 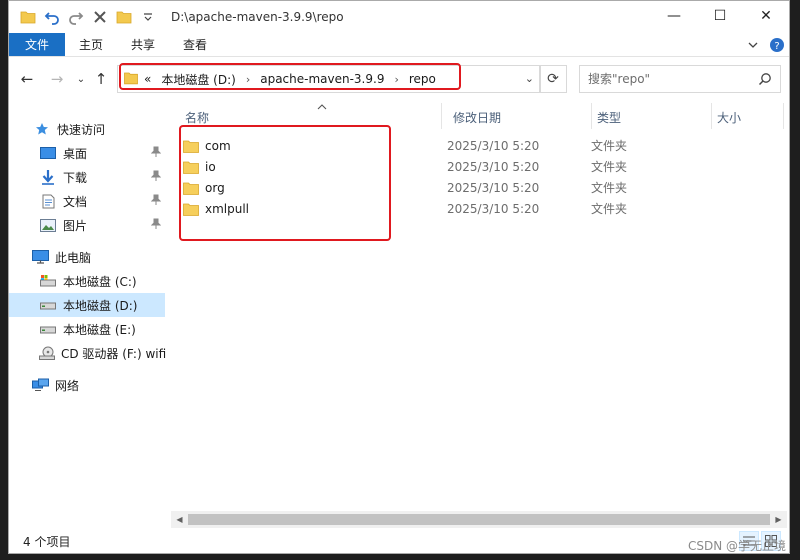 I want to click on sidebar-item-label: 本地磁盘 (D:), so click(x=100, y=305).